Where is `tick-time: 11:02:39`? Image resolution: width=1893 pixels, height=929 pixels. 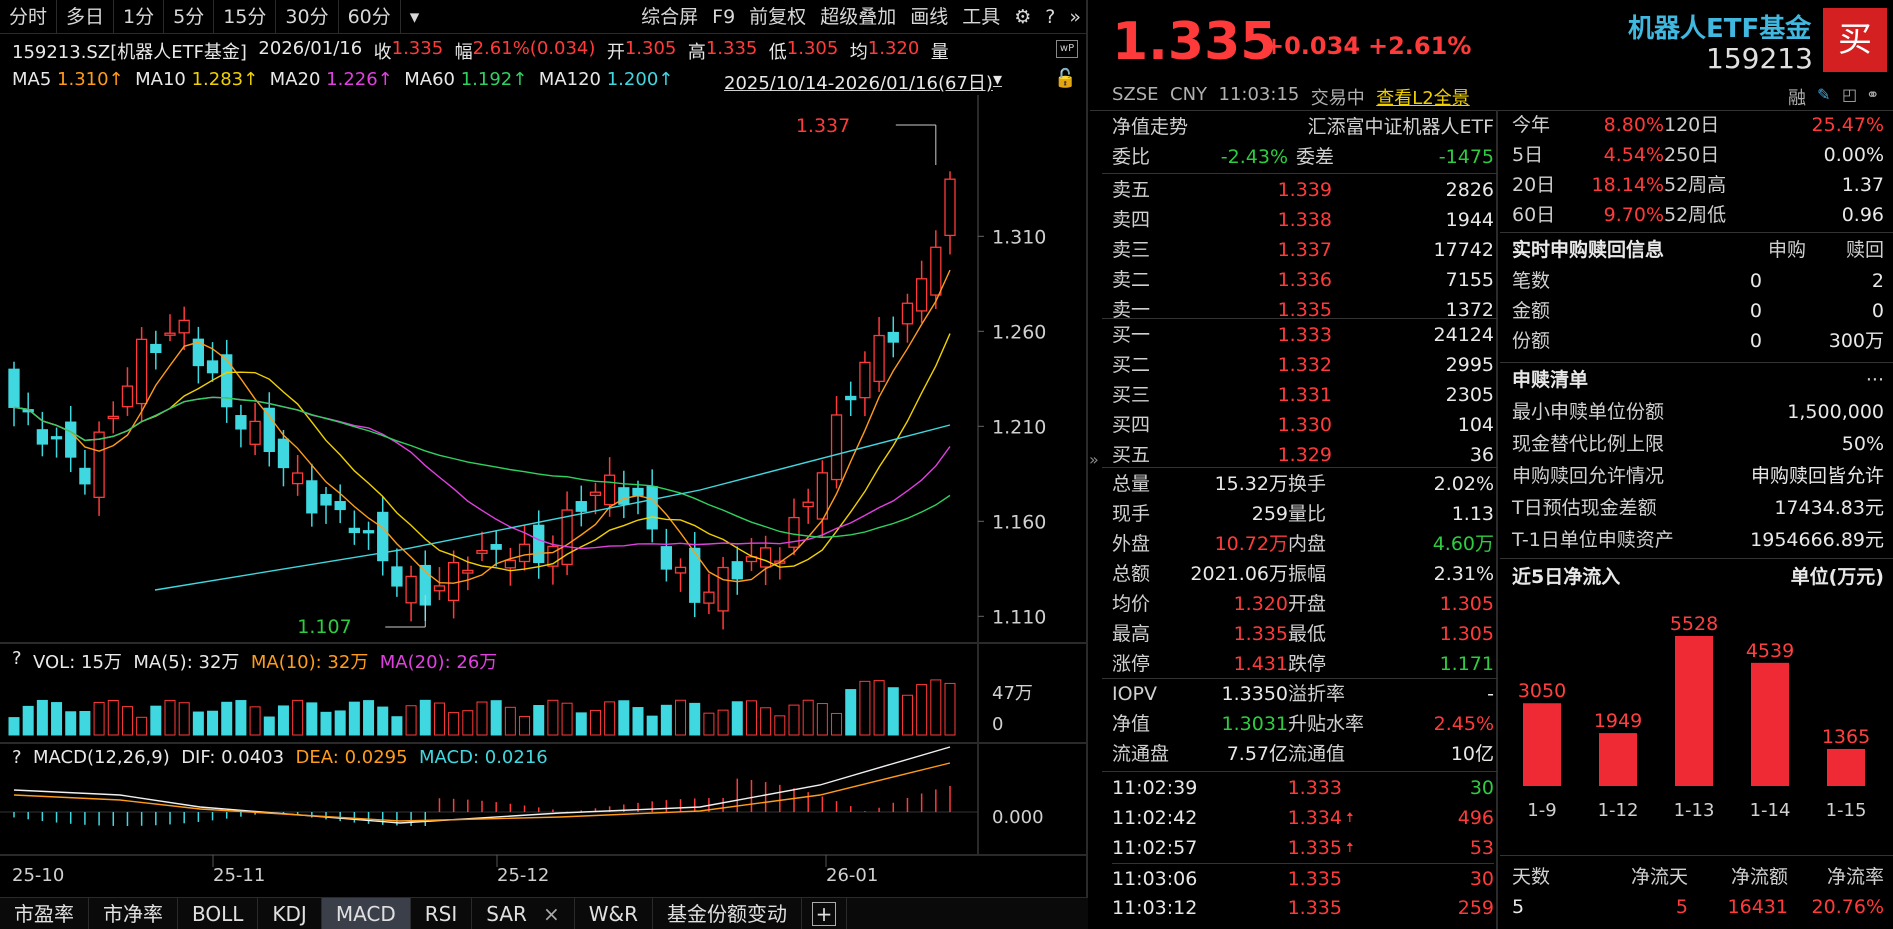 tick-time: 11:02:39 is located at coordinates (1155, 788).